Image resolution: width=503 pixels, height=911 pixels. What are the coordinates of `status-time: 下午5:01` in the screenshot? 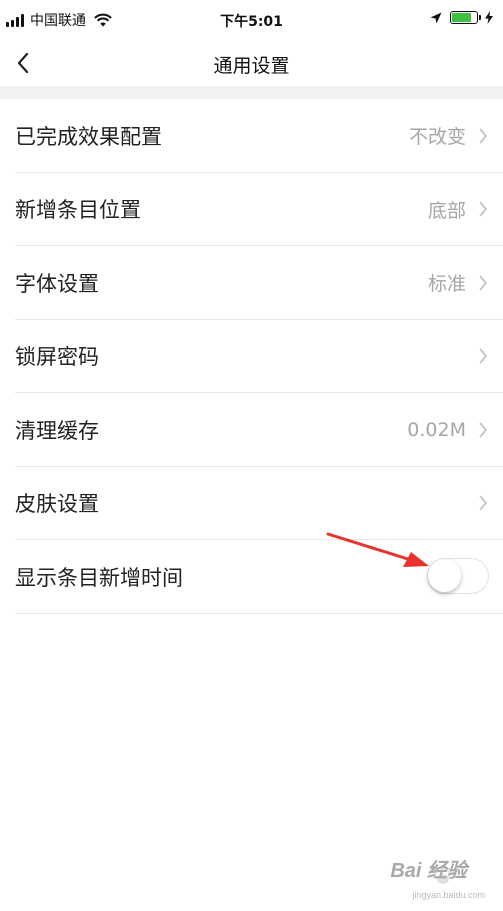 It's located at (251, 22).